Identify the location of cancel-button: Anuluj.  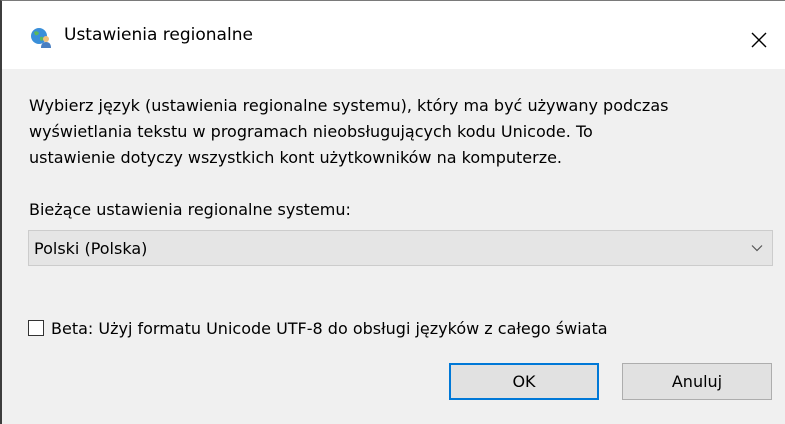
(697, 381).